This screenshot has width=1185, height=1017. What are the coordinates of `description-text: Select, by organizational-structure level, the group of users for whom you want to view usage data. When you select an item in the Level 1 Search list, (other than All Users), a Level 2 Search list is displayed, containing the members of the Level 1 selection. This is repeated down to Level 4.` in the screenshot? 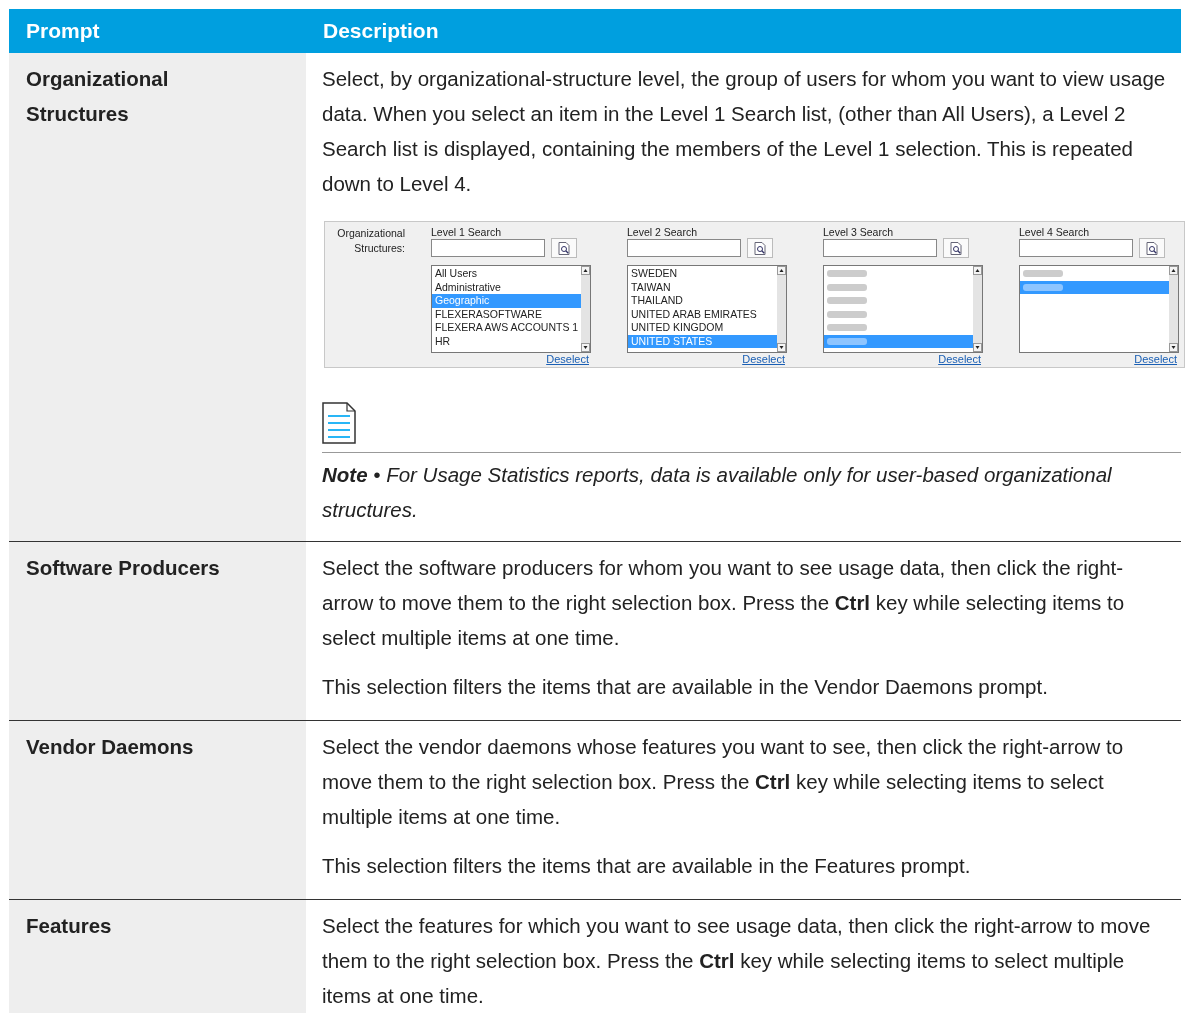 It's located at (744, 131).